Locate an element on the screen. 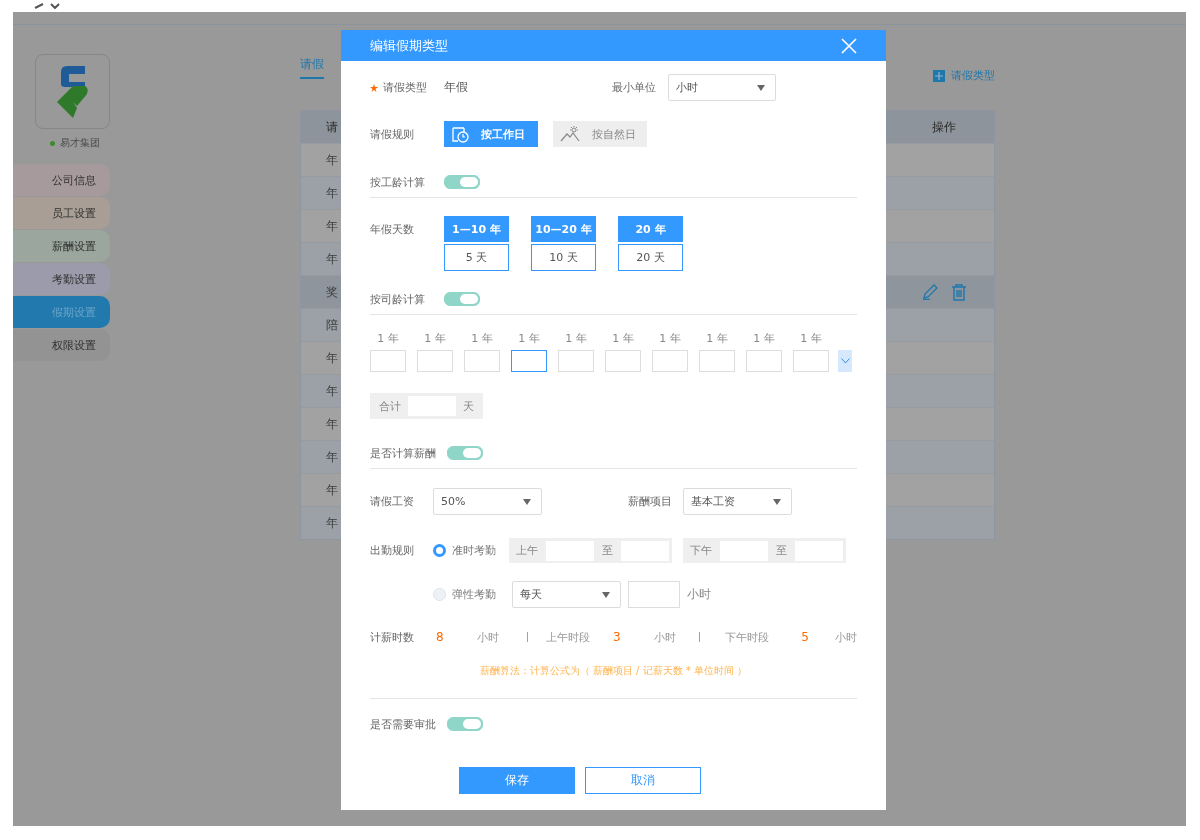 The image size is (1200, 840). input-field is located at coordinates (529, 361).